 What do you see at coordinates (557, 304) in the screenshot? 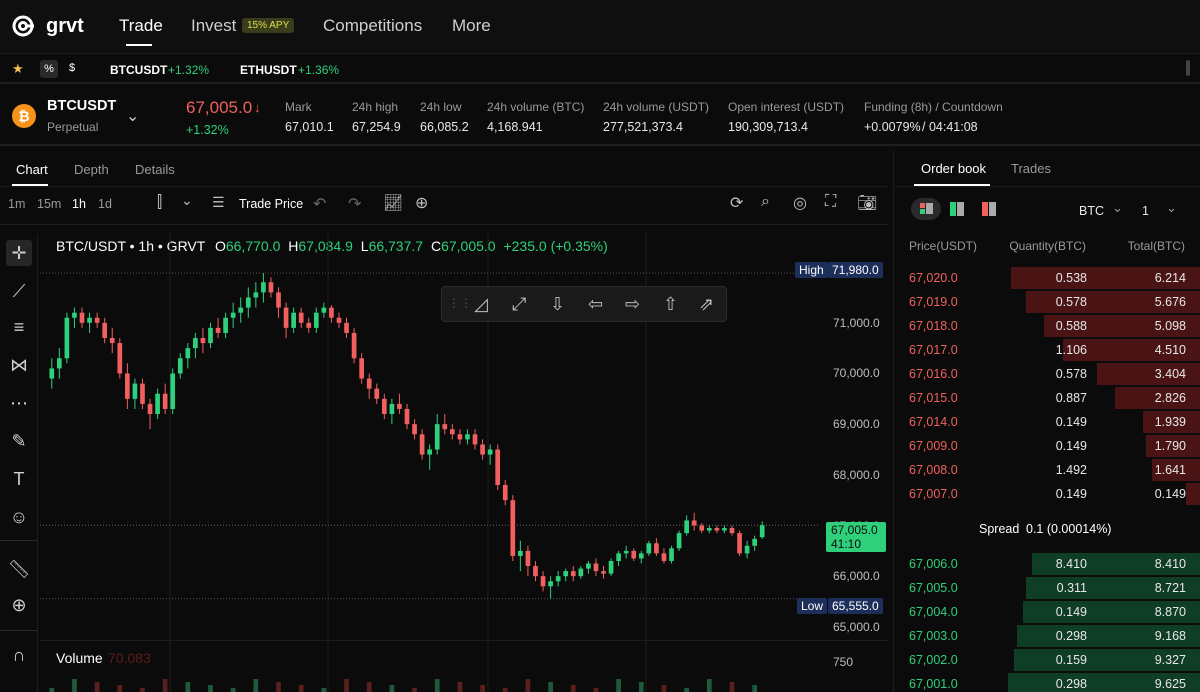
I see `arrow-down-icon: ⇩` at bounding box center [557, 304].